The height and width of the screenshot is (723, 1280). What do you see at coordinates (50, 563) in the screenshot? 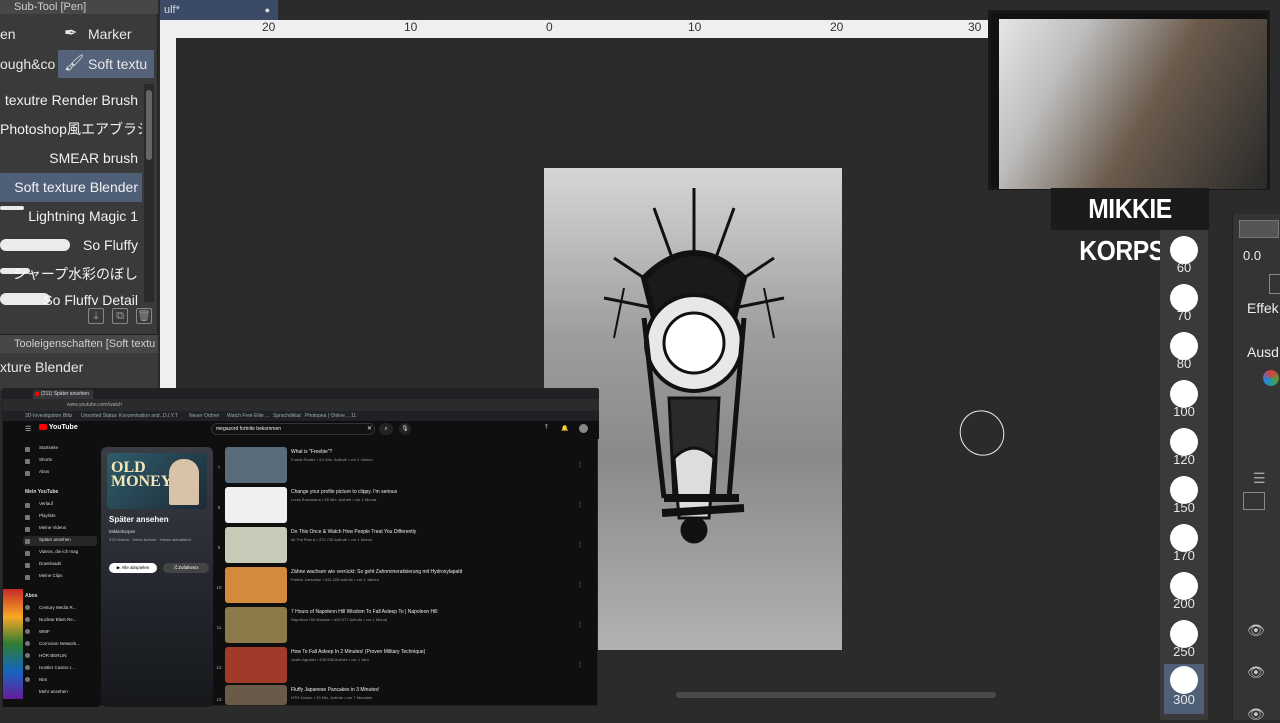
I see `sidebar-item-downloads: Downloads` at bounding box center [50, 563].